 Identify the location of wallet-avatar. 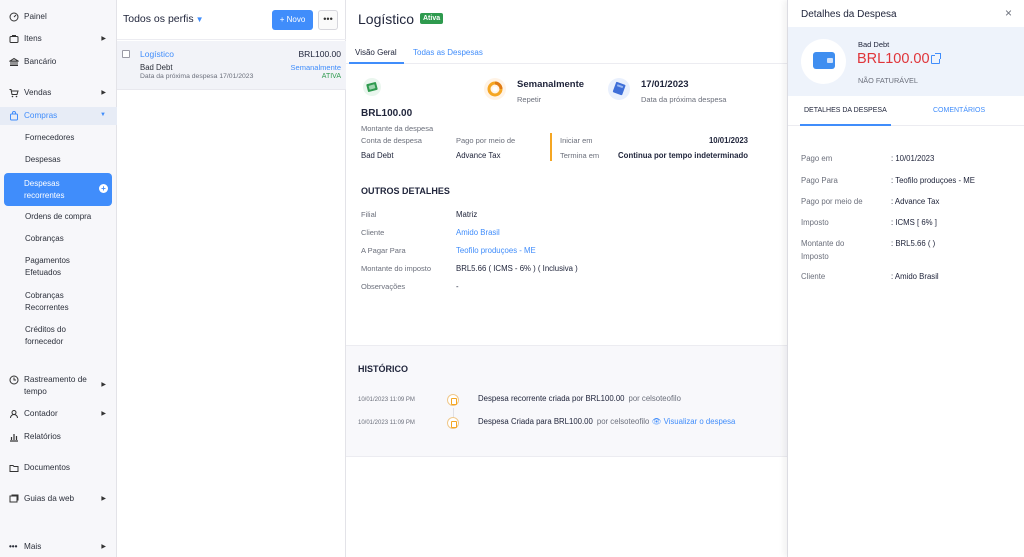
(823, 61).